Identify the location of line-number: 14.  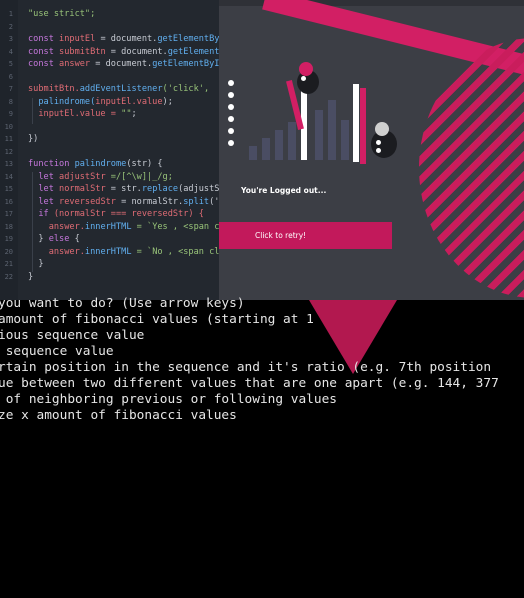
(8, 176).